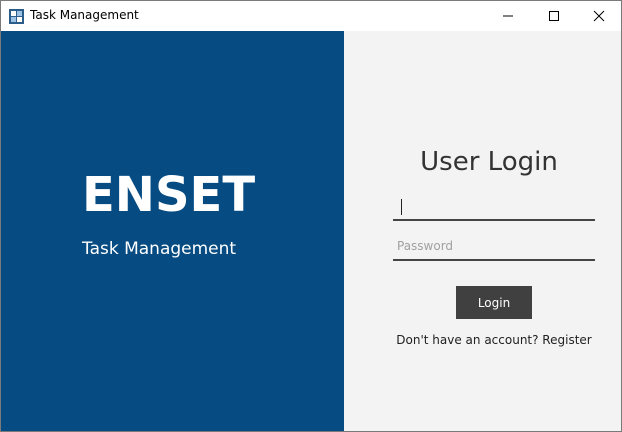  I want to click on title-bar: Task Management, so click(311, 16).